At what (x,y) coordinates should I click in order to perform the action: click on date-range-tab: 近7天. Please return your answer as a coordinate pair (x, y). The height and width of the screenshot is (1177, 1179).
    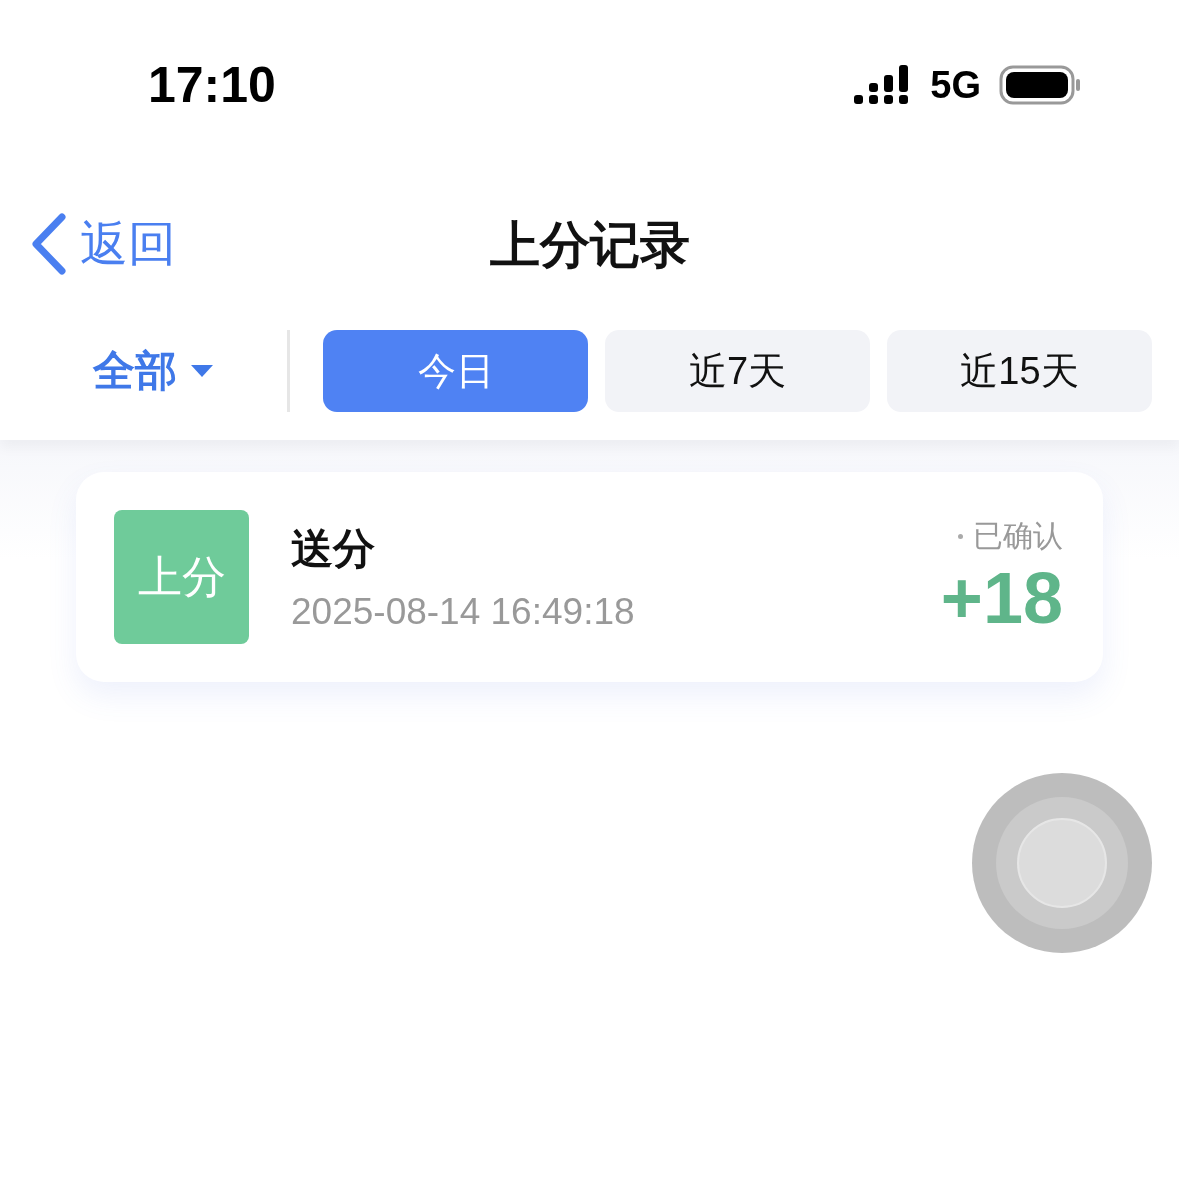
    Looking at the image, I should click on (737, 371).